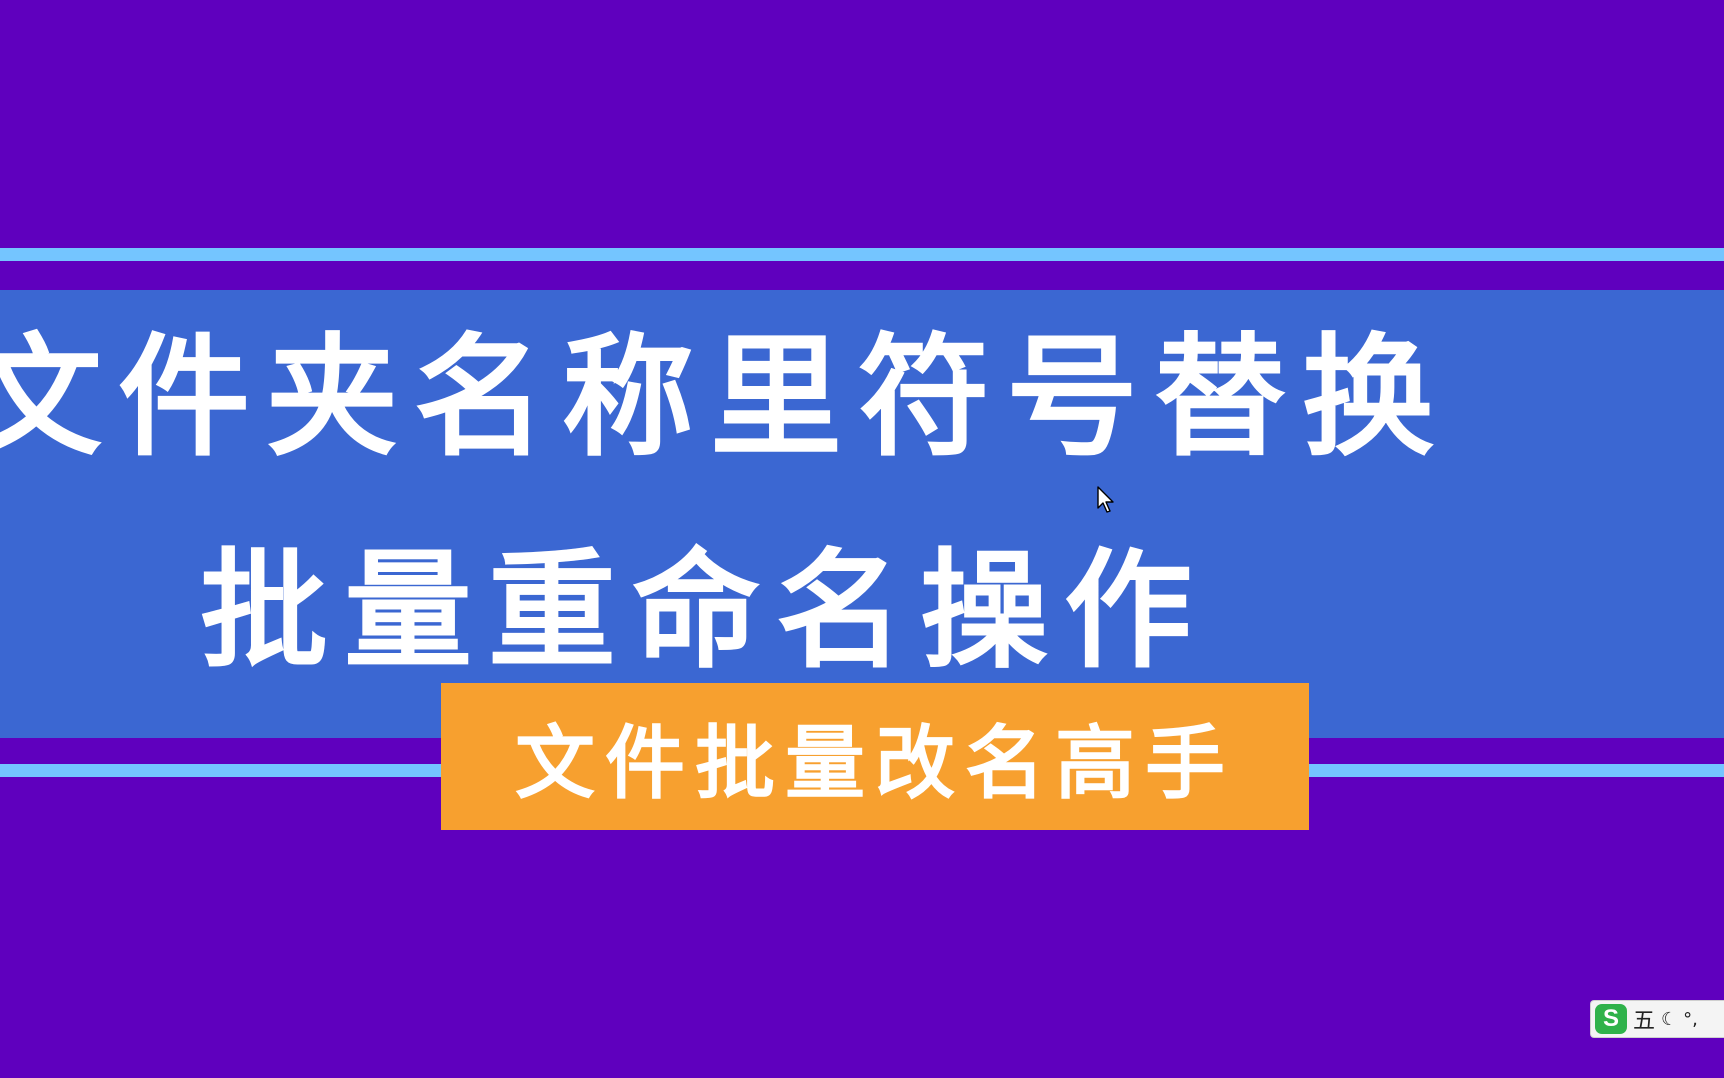 The height and width of the screenshot is (1078, 1724). I want to click on mouse-pointer-icon, so click(1105, 499).